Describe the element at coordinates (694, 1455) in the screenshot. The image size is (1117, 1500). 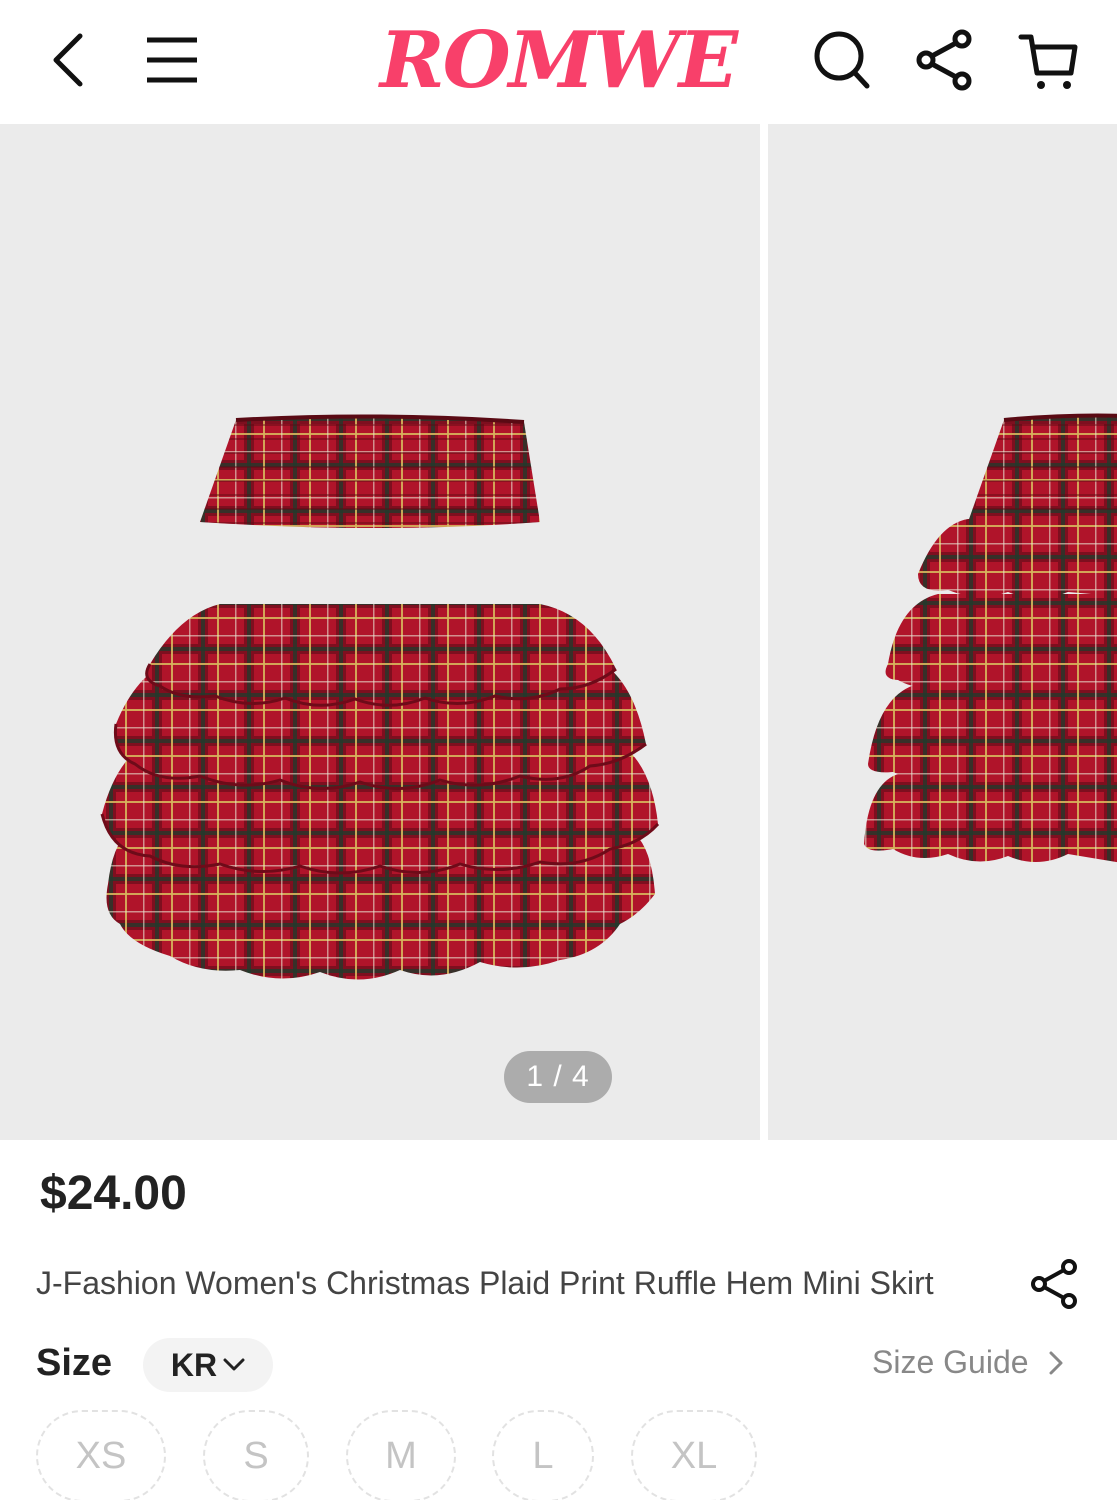
I see `size-option-xl: XL` at that location.